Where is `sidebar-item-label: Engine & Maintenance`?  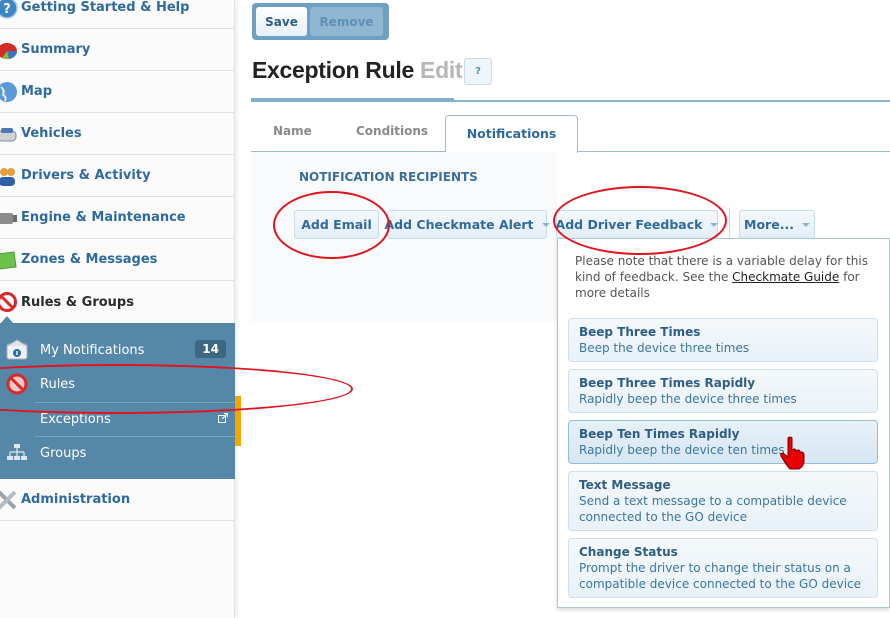 sidebar-item-label: Engine & Maintenance is located at coordinates (103, 217).